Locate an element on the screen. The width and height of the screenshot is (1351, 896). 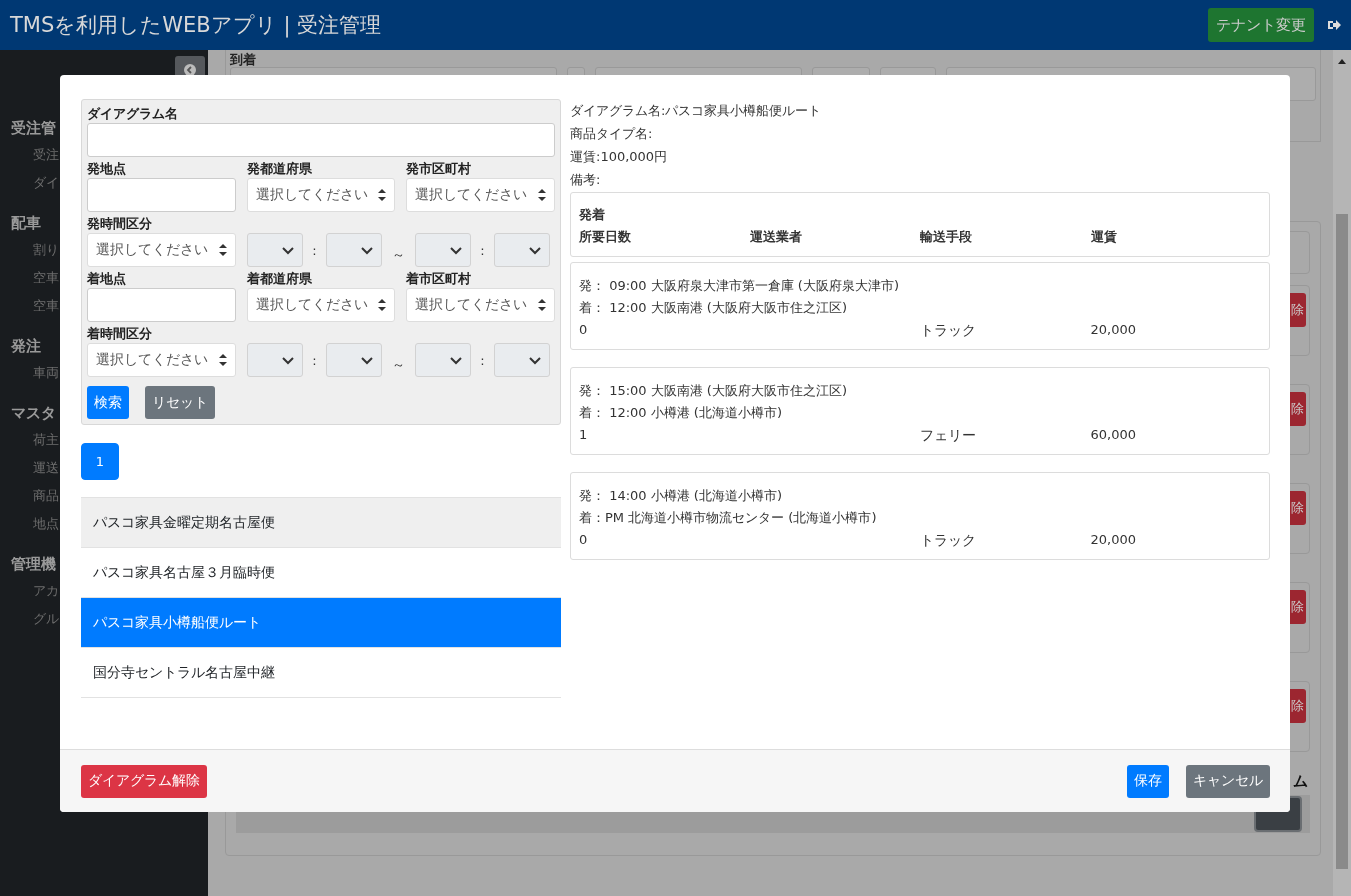
app-title: TMSを利用したWEBアプリ | 受注管理 is located at coordinates (196, 25).